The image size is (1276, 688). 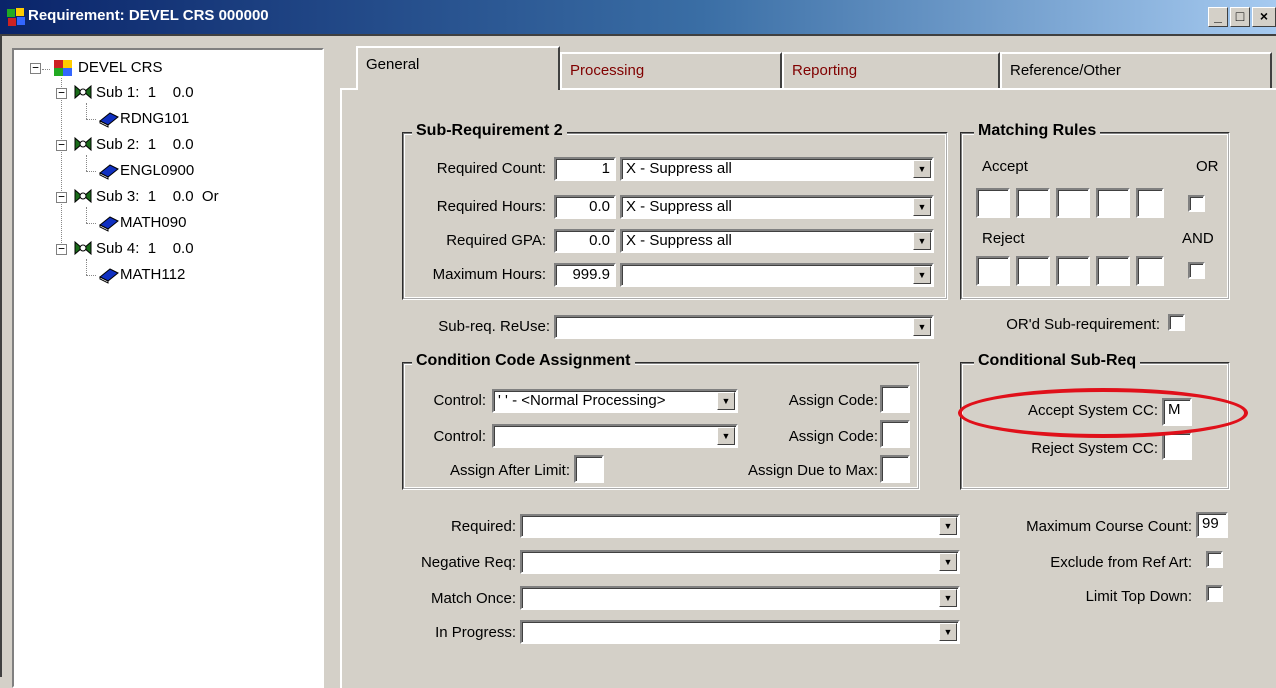 I want to click on tree-course-label: MATH112, so click(x=152, y=274).